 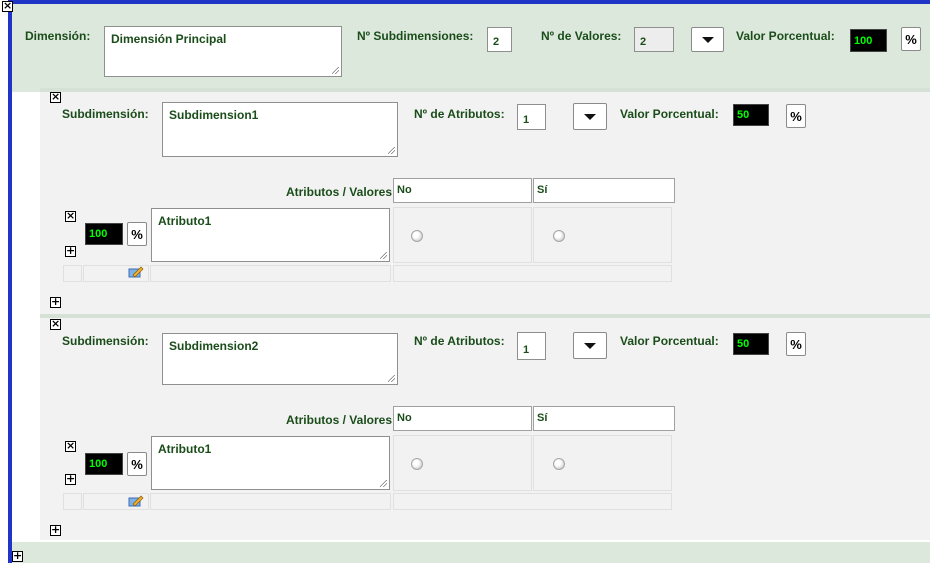 What do you see at coordinates (280, 359) in the screenshot?
I see `subdimension-name-field: Subdimension2` at bounding box center [280, 359].